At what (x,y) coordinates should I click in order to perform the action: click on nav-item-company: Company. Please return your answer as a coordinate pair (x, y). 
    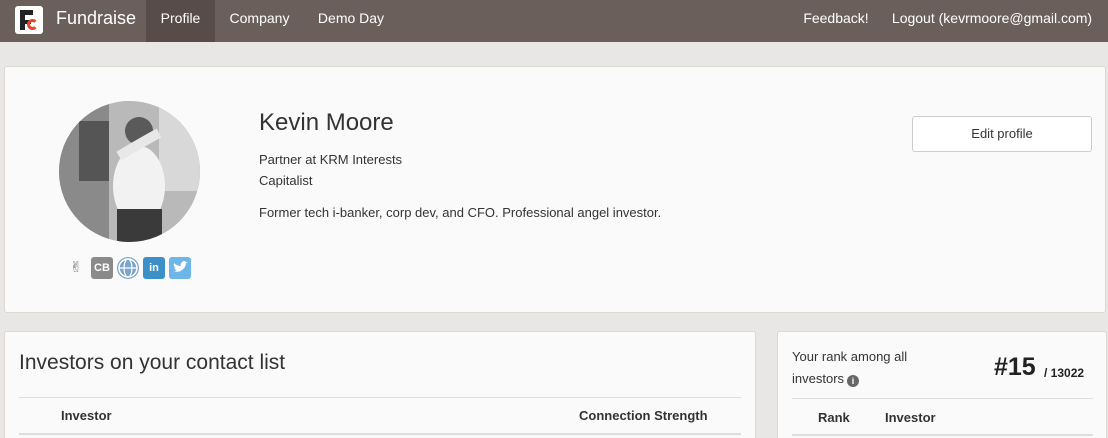
    Looking at the image, I should click on (259, 21).